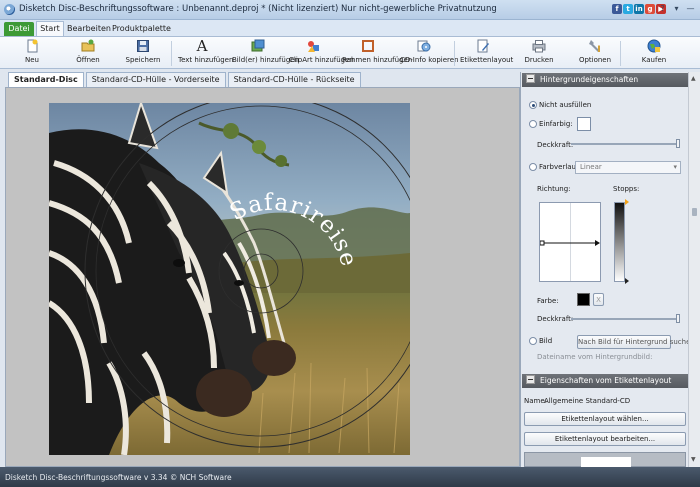 The width and height of the screenshot is (700, 487). Describe the element at coordinates (19, 29) in the screenshot. I see `menu-datei: Datei` at that location.